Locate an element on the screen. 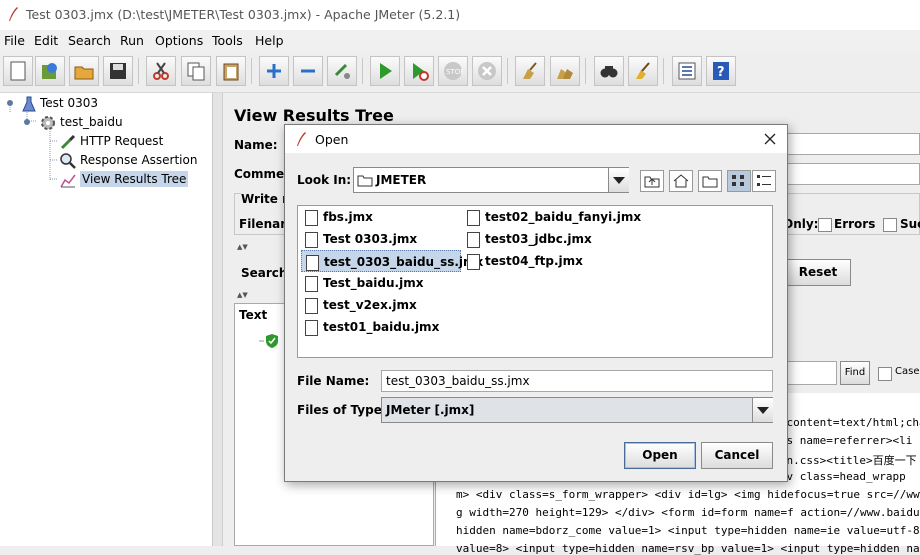  tree-node-response-assertion: Response Assertion is located at coordinates (128, 160).